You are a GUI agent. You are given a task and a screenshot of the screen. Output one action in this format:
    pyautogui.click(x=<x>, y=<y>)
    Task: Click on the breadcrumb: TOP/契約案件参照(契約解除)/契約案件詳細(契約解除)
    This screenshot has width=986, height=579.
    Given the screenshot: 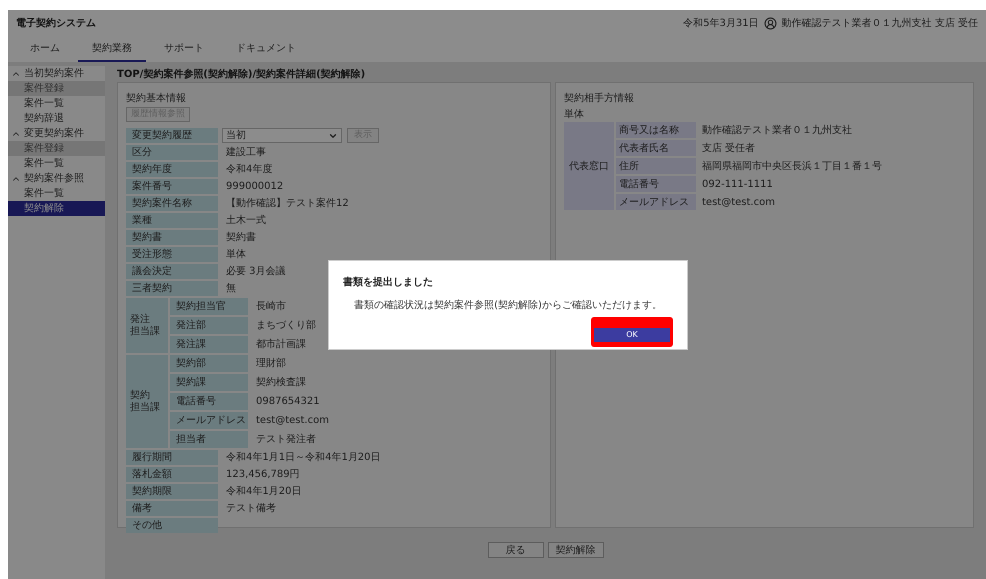 What is the action you would take?
    pyautogui.click(x=241, y=74)
    